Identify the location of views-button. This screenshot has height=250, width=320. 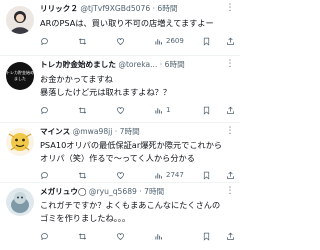
(160, 236).